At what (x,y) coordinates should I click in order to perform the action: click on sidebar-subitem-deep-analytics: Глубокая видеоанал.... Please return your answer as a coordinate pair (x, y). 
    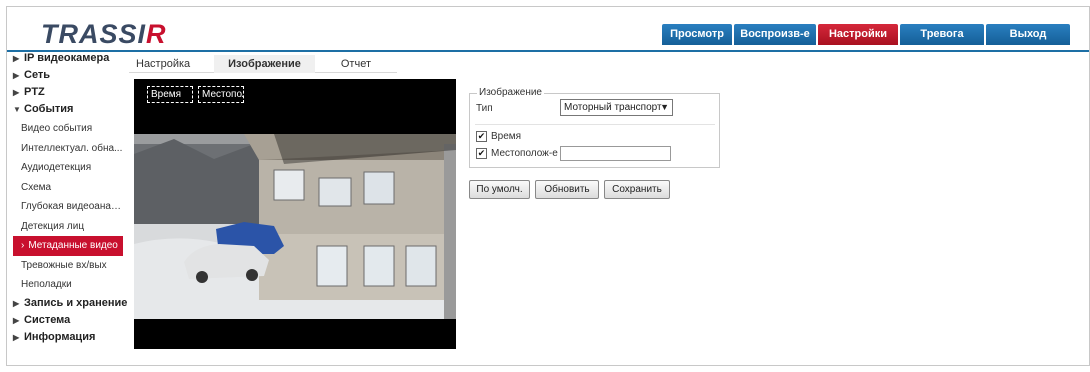
    Looking at the image, I should click on (68, 207).